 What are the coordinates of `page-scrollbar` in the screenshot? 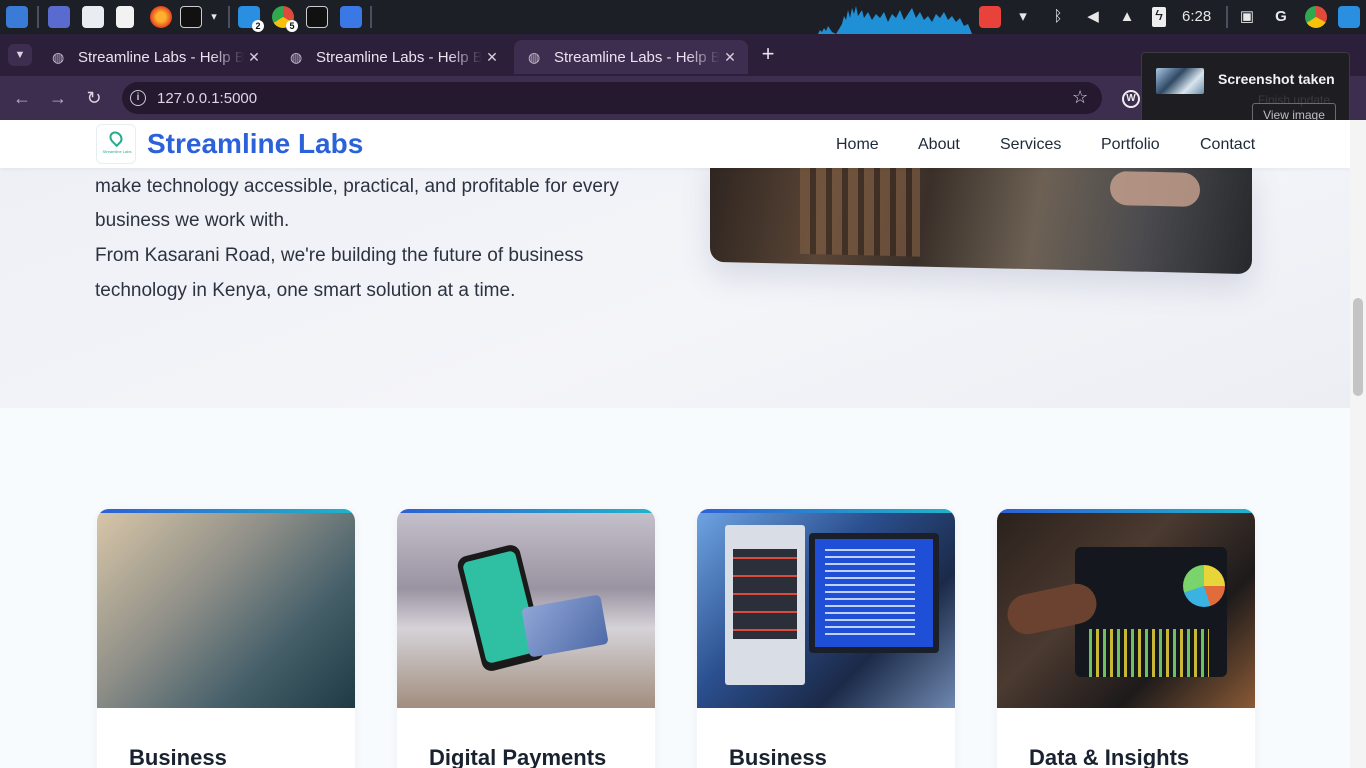 It's located at (1358, 444).